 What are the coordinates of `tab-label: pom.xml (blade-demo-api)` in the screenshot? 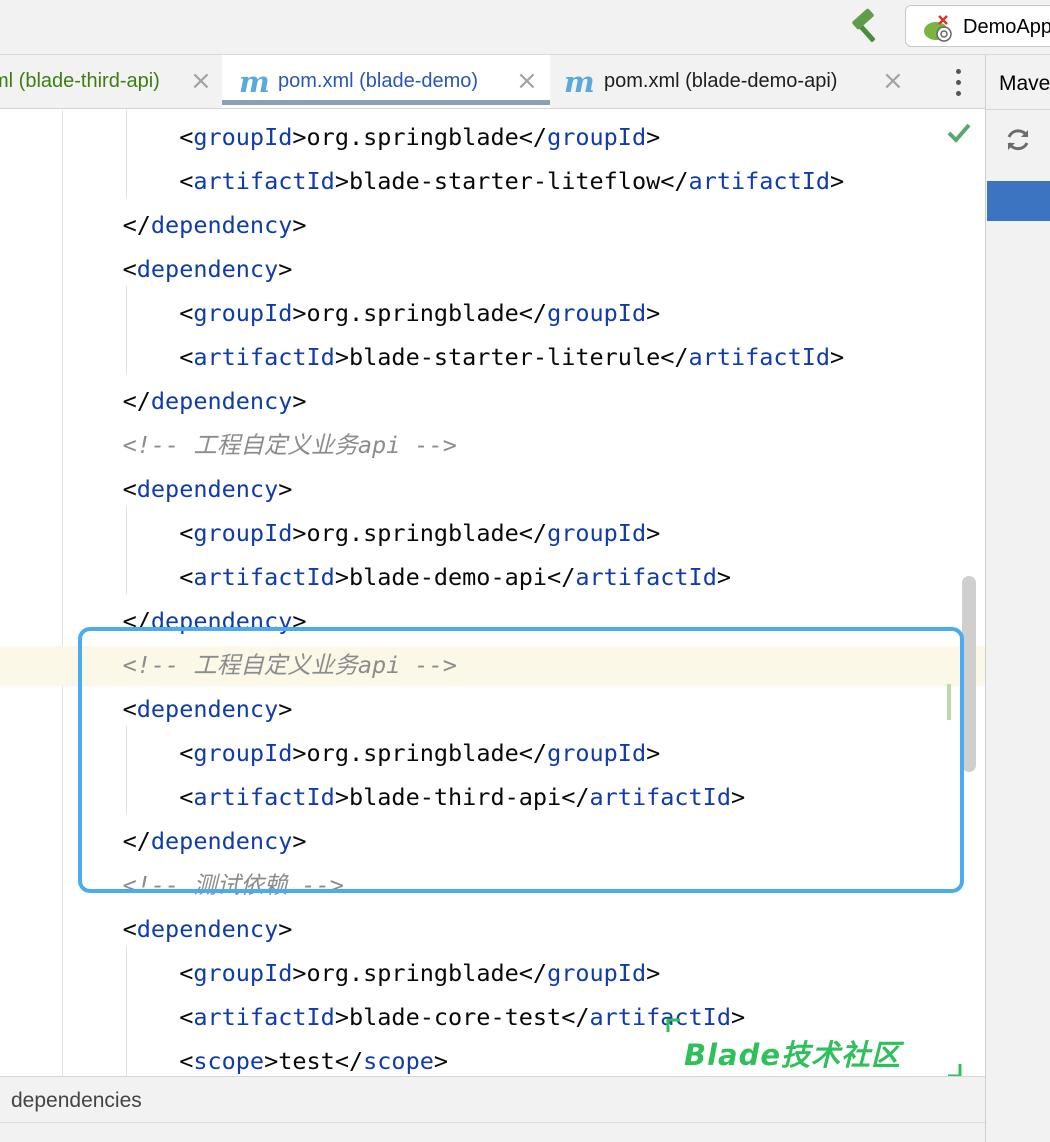 It's located at (721, 81).